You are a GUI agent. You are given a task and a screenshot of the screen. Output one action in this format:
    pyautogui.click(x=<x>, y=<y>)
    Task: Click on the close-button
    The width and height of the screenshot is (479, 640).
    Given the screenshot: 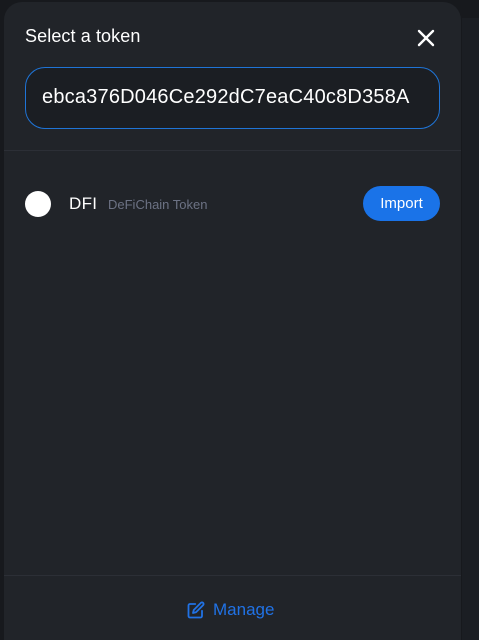 What is the action you would take?
    pyautogui.click(x=426, y=38)
    